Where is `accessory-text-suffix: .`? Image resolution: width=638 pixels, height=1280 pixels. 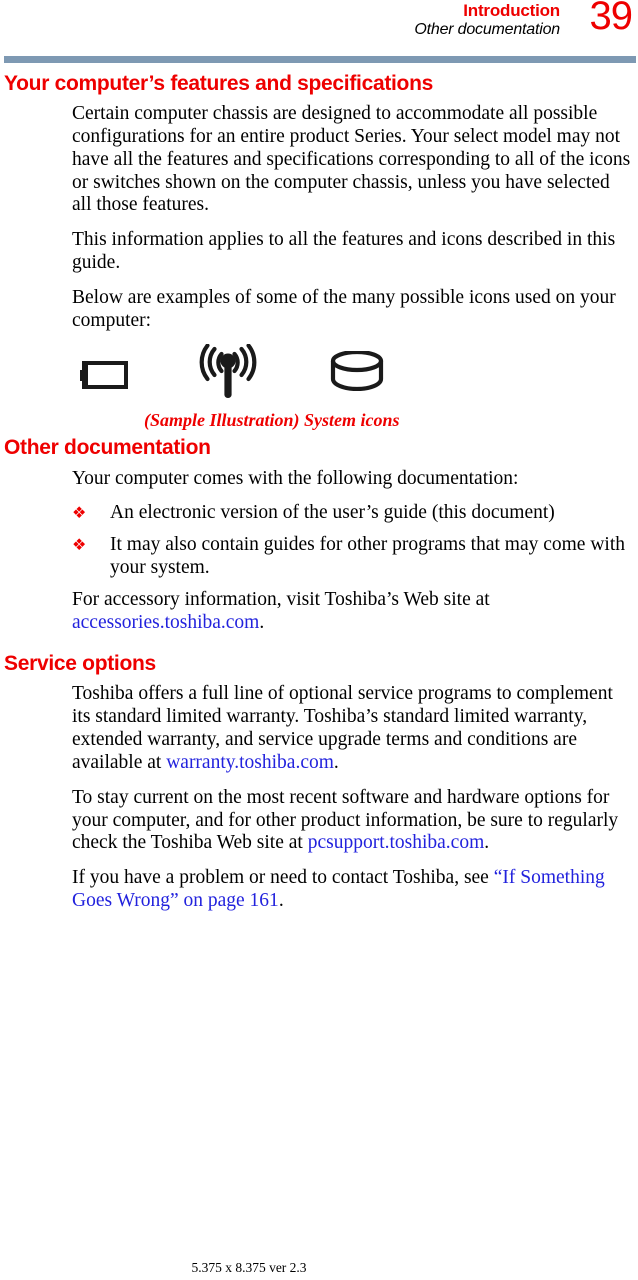
accessory-text-suffix: . is located at coordinates (262, 622).